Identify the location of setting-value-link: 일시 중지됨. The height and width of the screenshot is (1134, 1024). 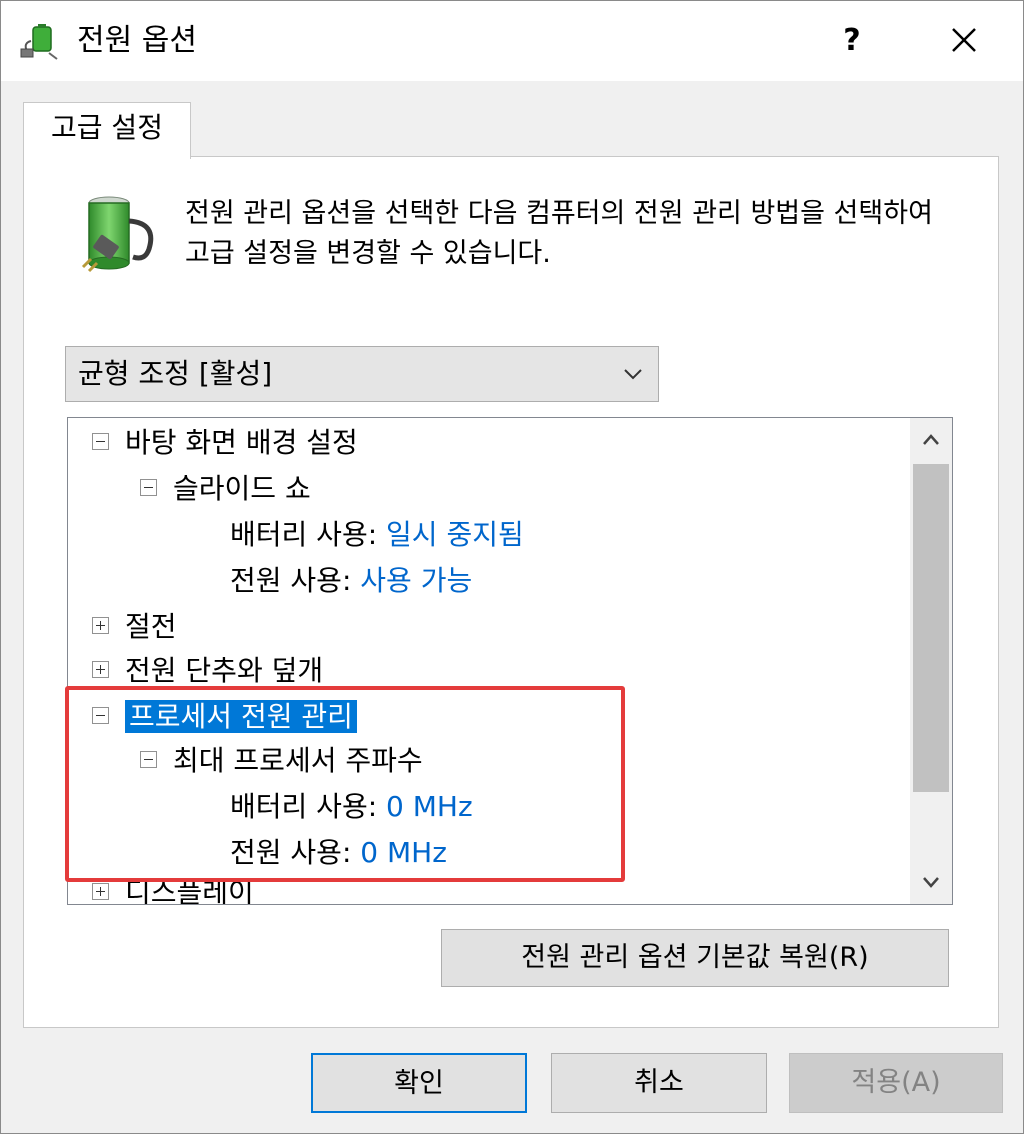
(455, 534).